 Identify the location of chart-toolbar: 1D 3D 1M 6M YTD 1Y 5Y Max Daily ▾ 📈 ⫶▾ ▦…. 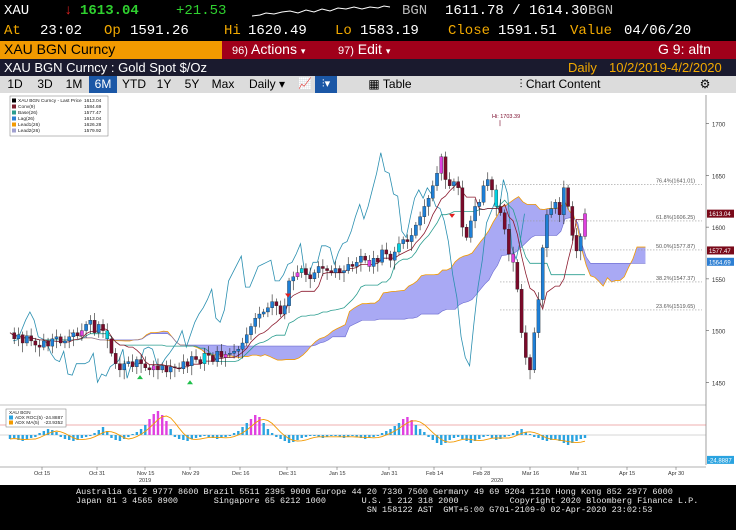
(368, 84).